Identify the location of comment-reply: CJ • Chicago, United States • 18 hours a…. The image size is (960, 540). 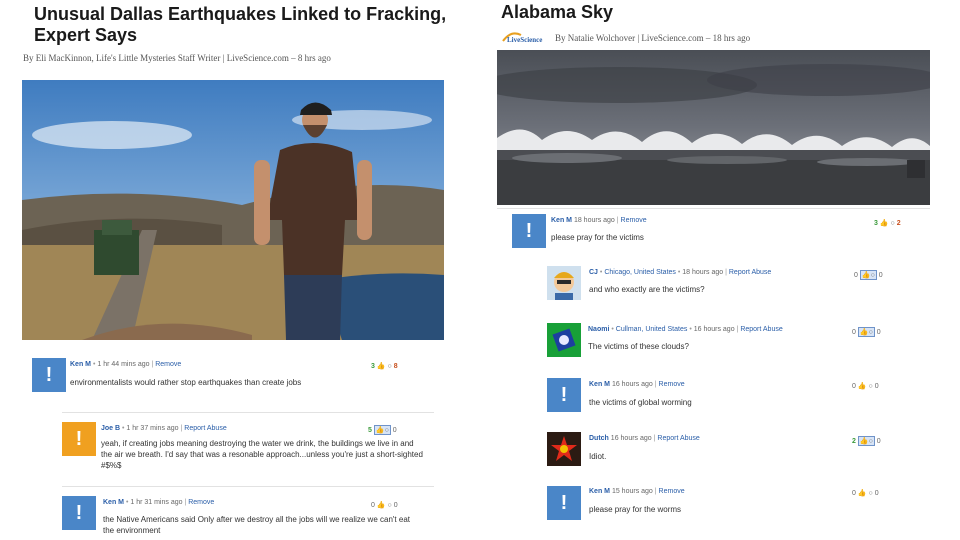
(734, 284).